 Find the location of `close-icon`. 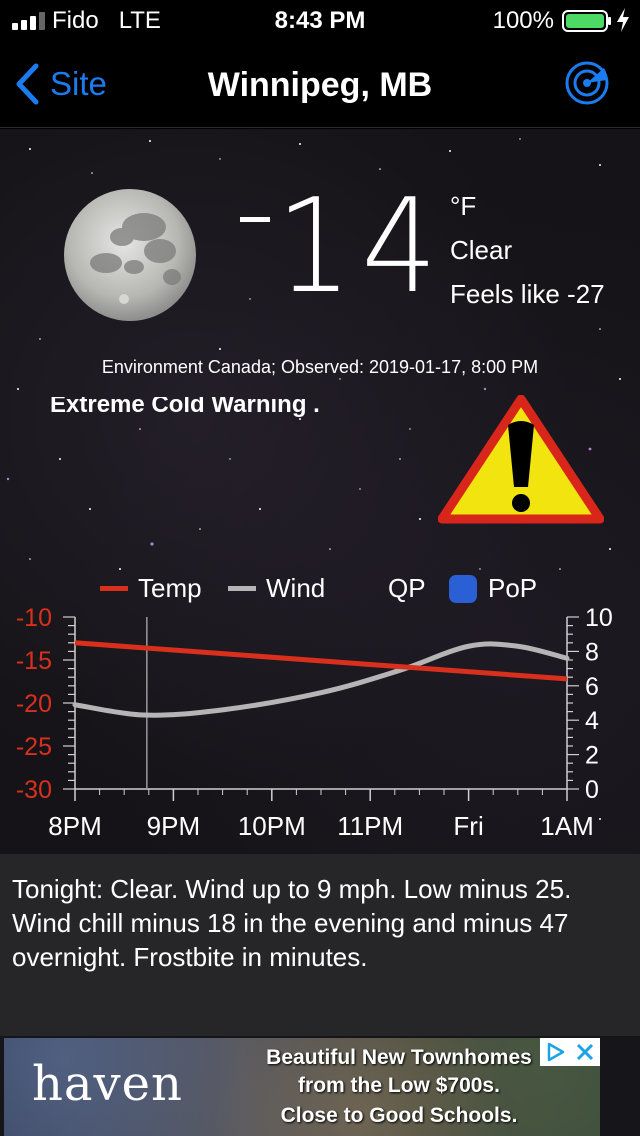

close-icon is located at coordinates (585, 1052).